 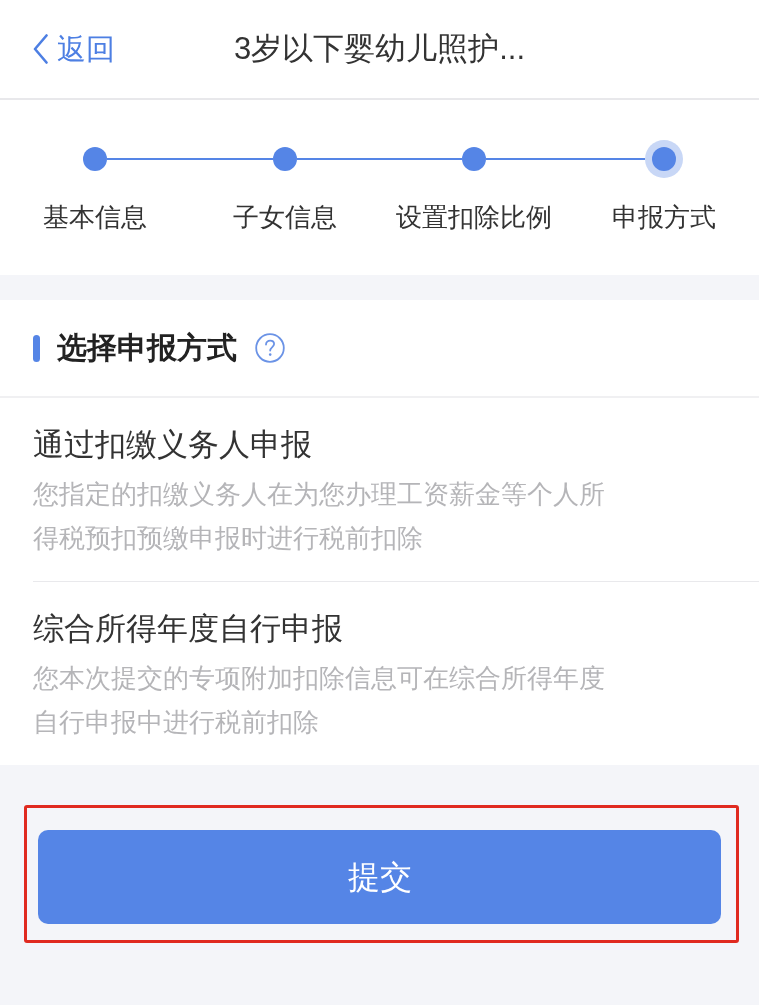 I want to click on option-title: 通过扣缴义务人申报, so click(x=173, y=445).